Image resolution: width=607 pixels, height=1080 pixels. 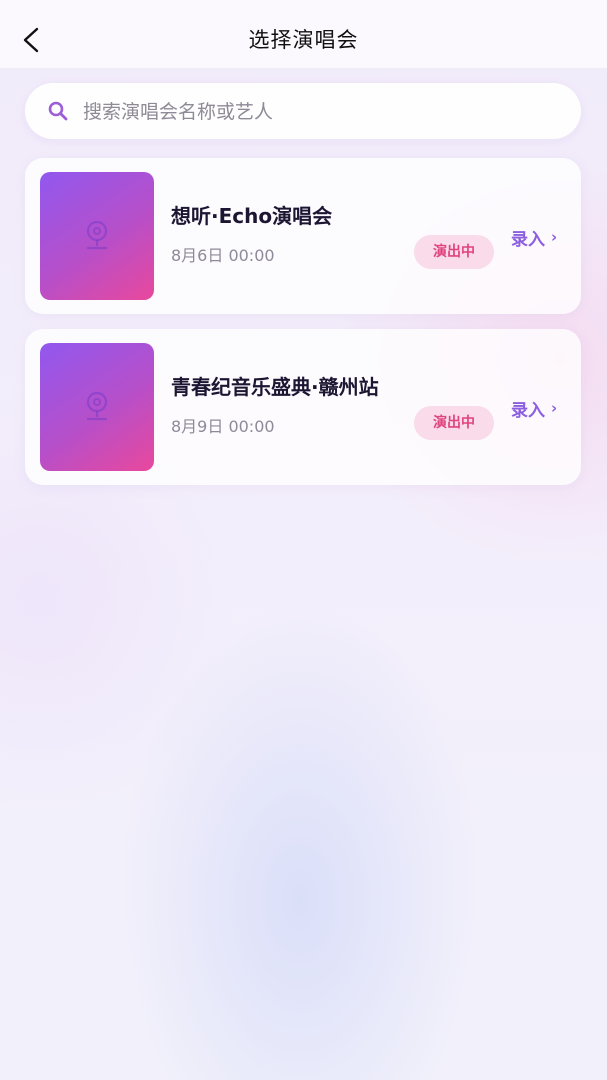 I want to click on concert-card: 想听·Echo演唱会 8月6日 00:00 演出中 录入 ›, so click(x=303, y=236).